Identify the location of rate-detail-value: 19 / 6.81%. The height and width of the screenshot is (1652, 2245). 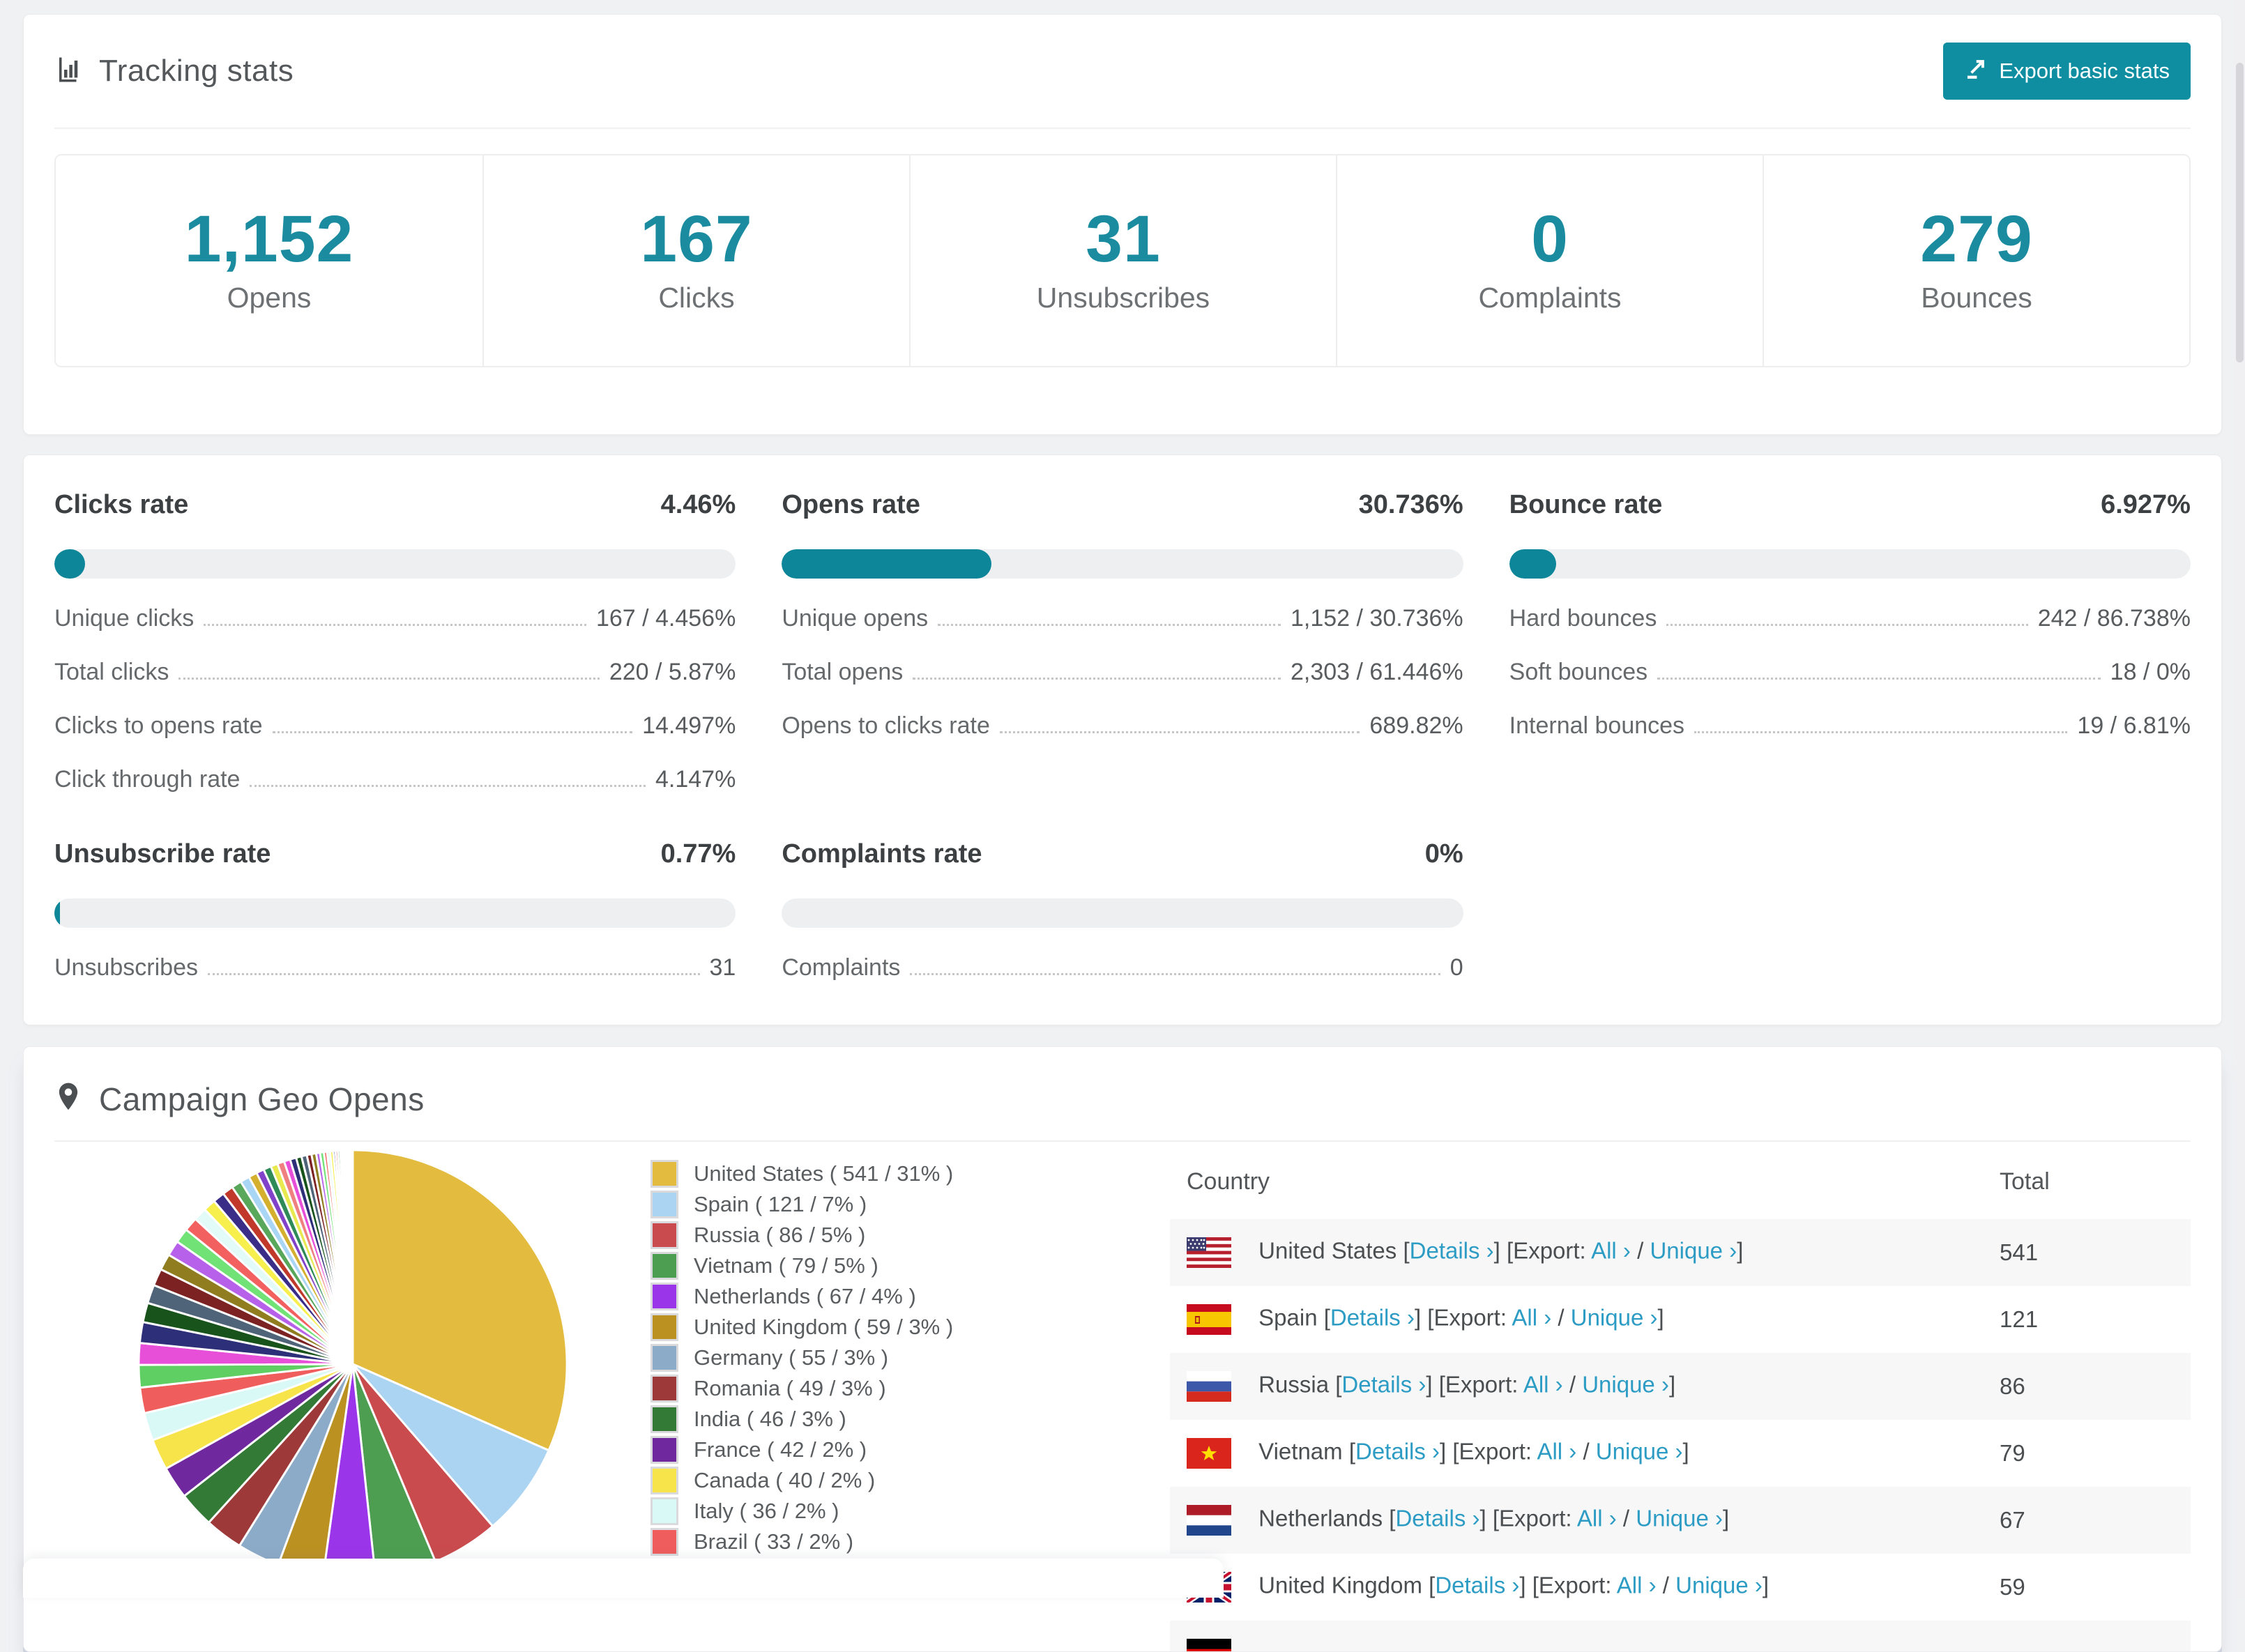
(2134, 725).